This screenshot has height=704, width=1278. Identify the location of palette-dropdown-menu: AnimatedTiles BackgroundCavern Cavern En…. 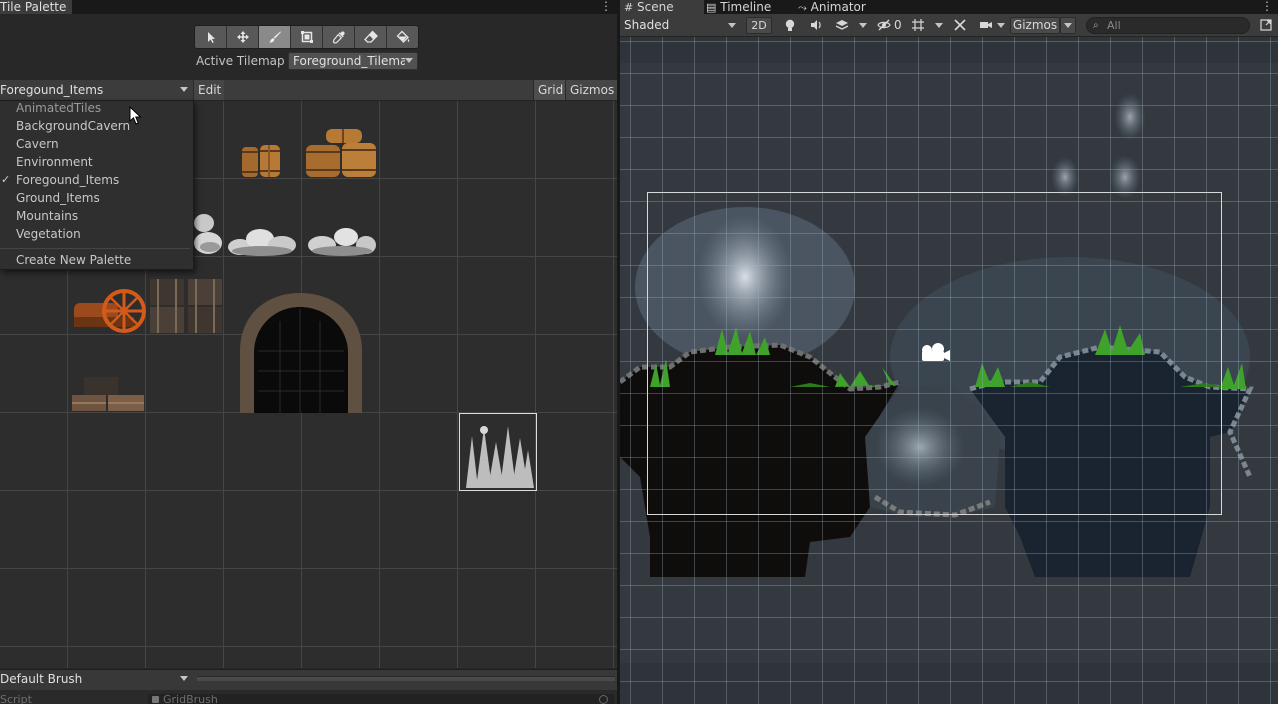
(97, 185).